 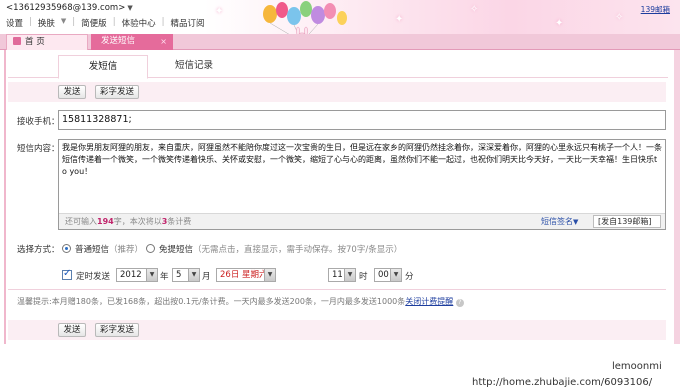 What do you see at coordinates (163, 41) in the screenshot?
I see `close-icon: ×` at bounding box center [163, 41].